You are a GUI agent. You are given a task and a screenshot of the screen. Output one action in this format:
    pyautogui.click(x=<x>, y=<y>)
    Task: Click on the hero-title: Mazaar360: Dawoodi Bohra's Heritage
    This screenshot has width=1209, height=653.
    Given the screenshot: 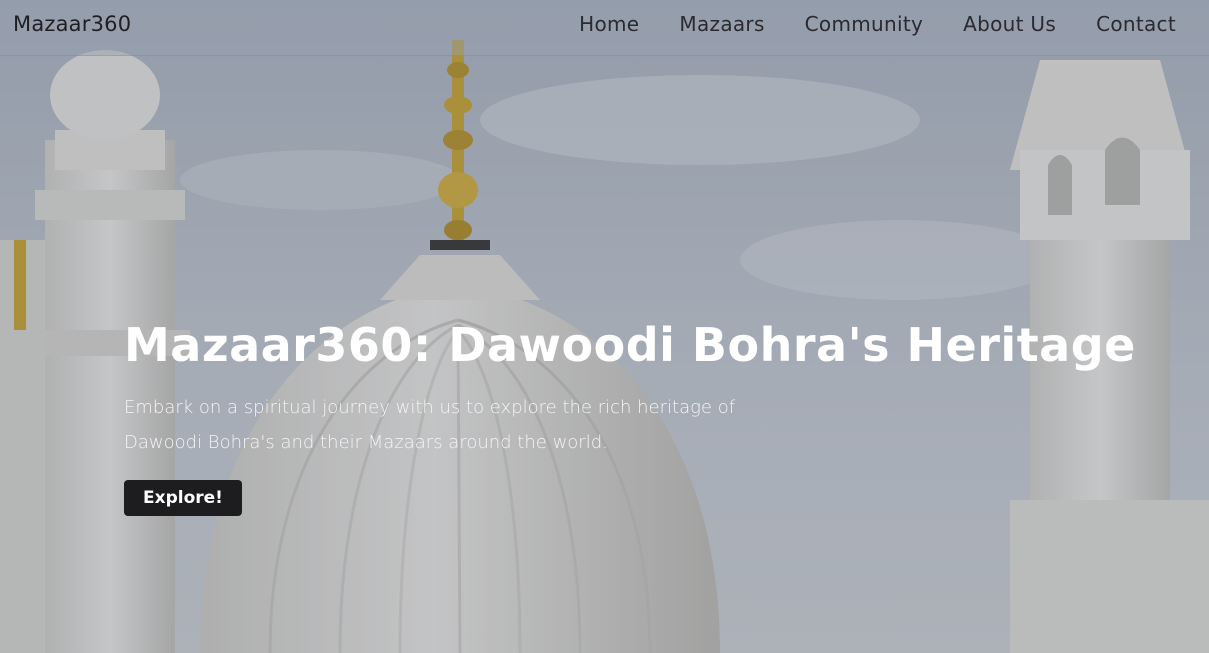 What is the action you would take?
    pyautogui.click(x=630, y=345)
    